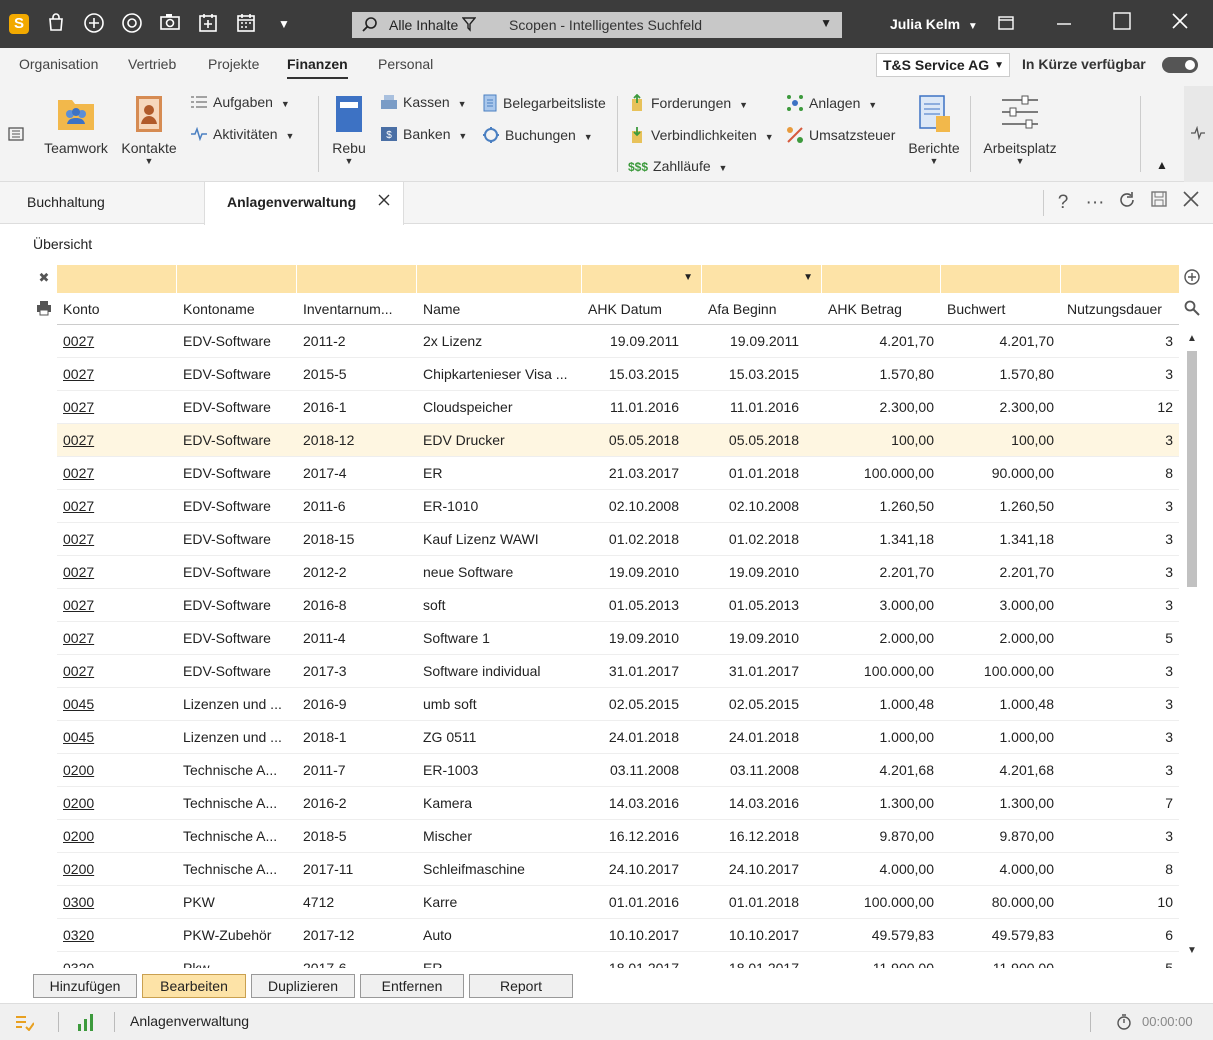 The width and height of the screenshot is (1213, 1040). I want to click on banken-button: $ Banken ▼, so click(423, 135).